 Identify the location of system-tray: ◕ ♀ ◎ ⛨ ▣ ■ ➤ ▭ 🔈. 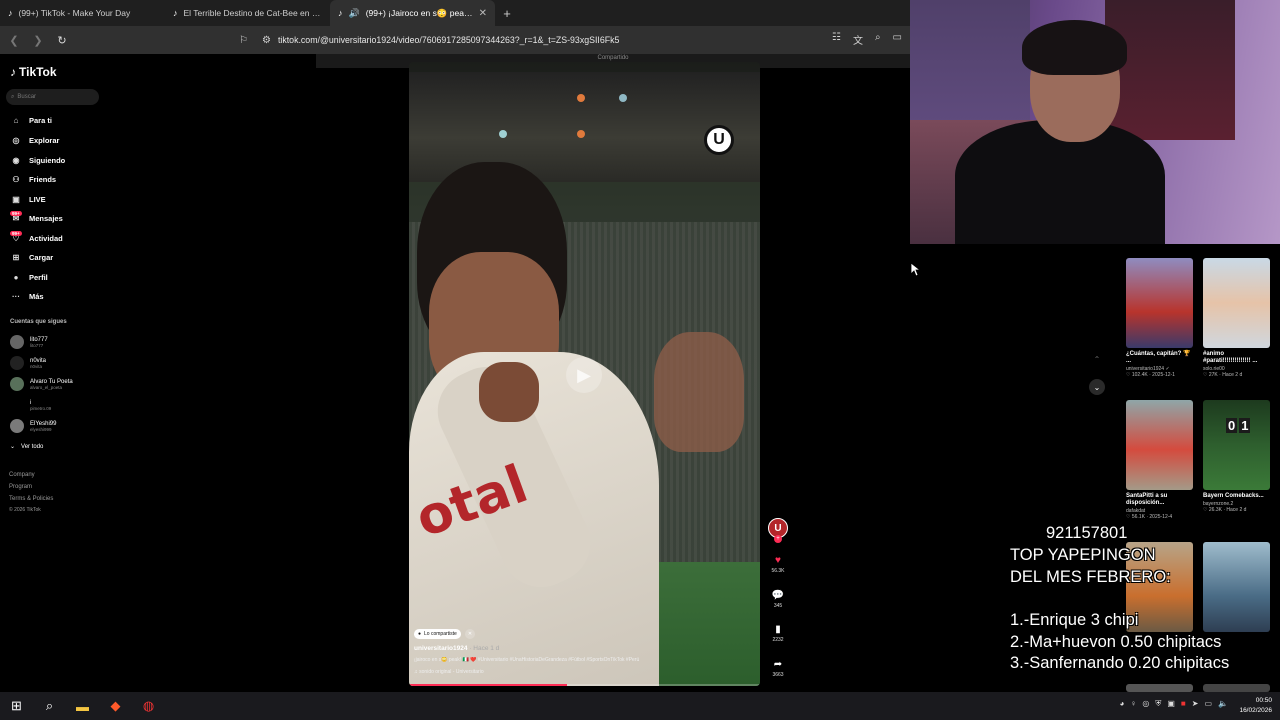
(1174, 704).